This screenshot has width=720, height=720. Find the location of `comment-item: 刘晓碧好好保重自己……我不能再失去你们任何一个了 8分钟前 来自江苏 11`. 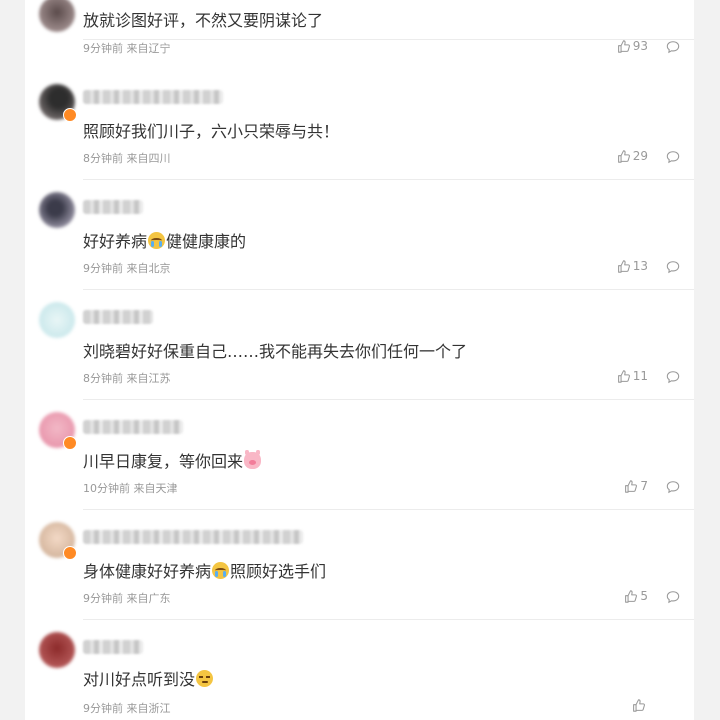

comment-item: 刘晓碧好好保重自己……我不能再失去你们任何一个了 8分钟前 来自江苏 11 is located at coordinates (359, 345).